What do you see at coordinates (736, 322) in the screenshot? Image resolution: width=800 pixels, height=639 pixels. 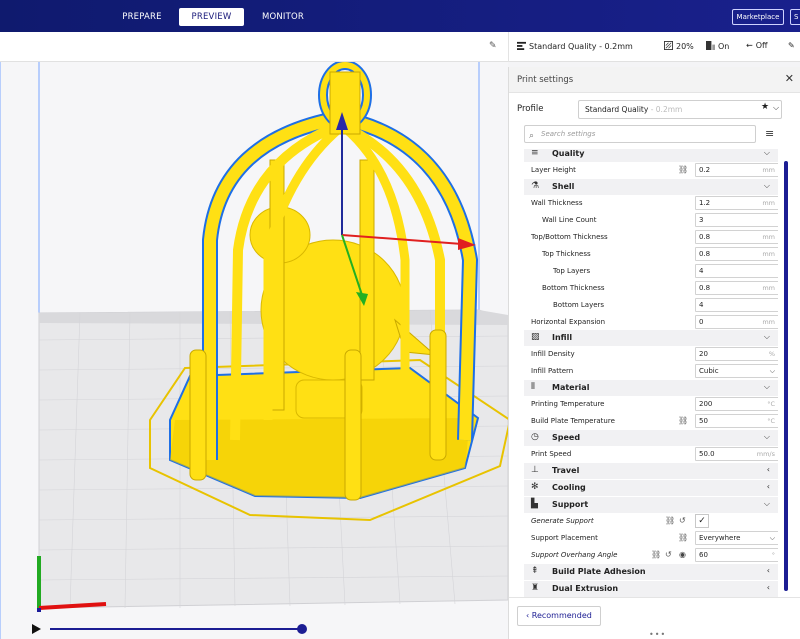 I see `horizontal-expansion-field: 0 mm` at bounding box center [736, 322].